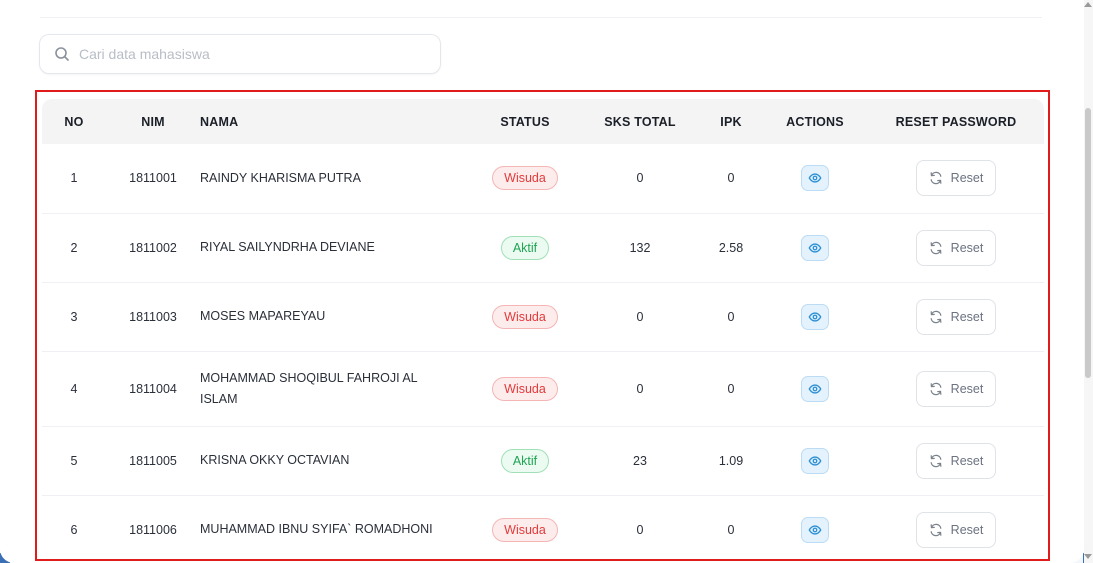 This screenshot has width=1093, height=563. What do you see at coordinates (731, 460) in the screenshot?
I see `cell-ipk: 1.09` at bounding box center [731, 460].